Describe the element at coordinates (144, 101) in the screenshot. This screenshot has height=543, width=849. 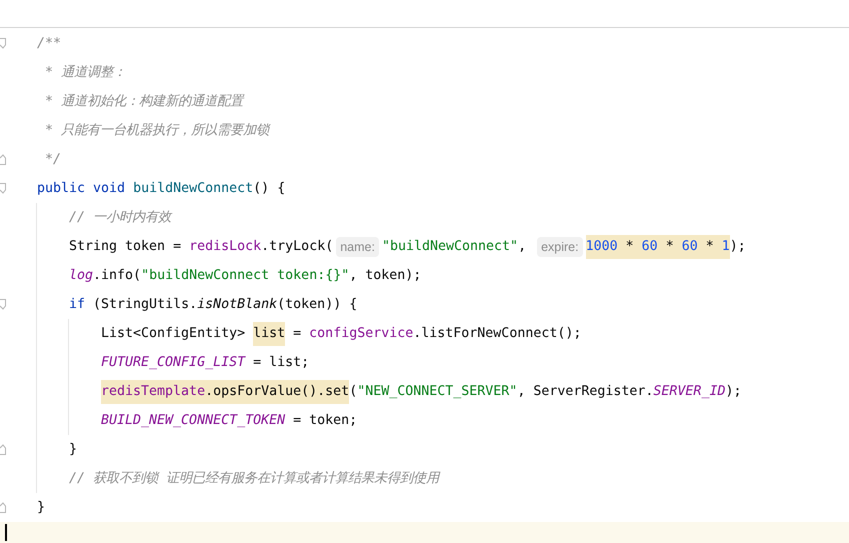
I see `code-text: * 通道初始化：构建新的通道配置` at that location.